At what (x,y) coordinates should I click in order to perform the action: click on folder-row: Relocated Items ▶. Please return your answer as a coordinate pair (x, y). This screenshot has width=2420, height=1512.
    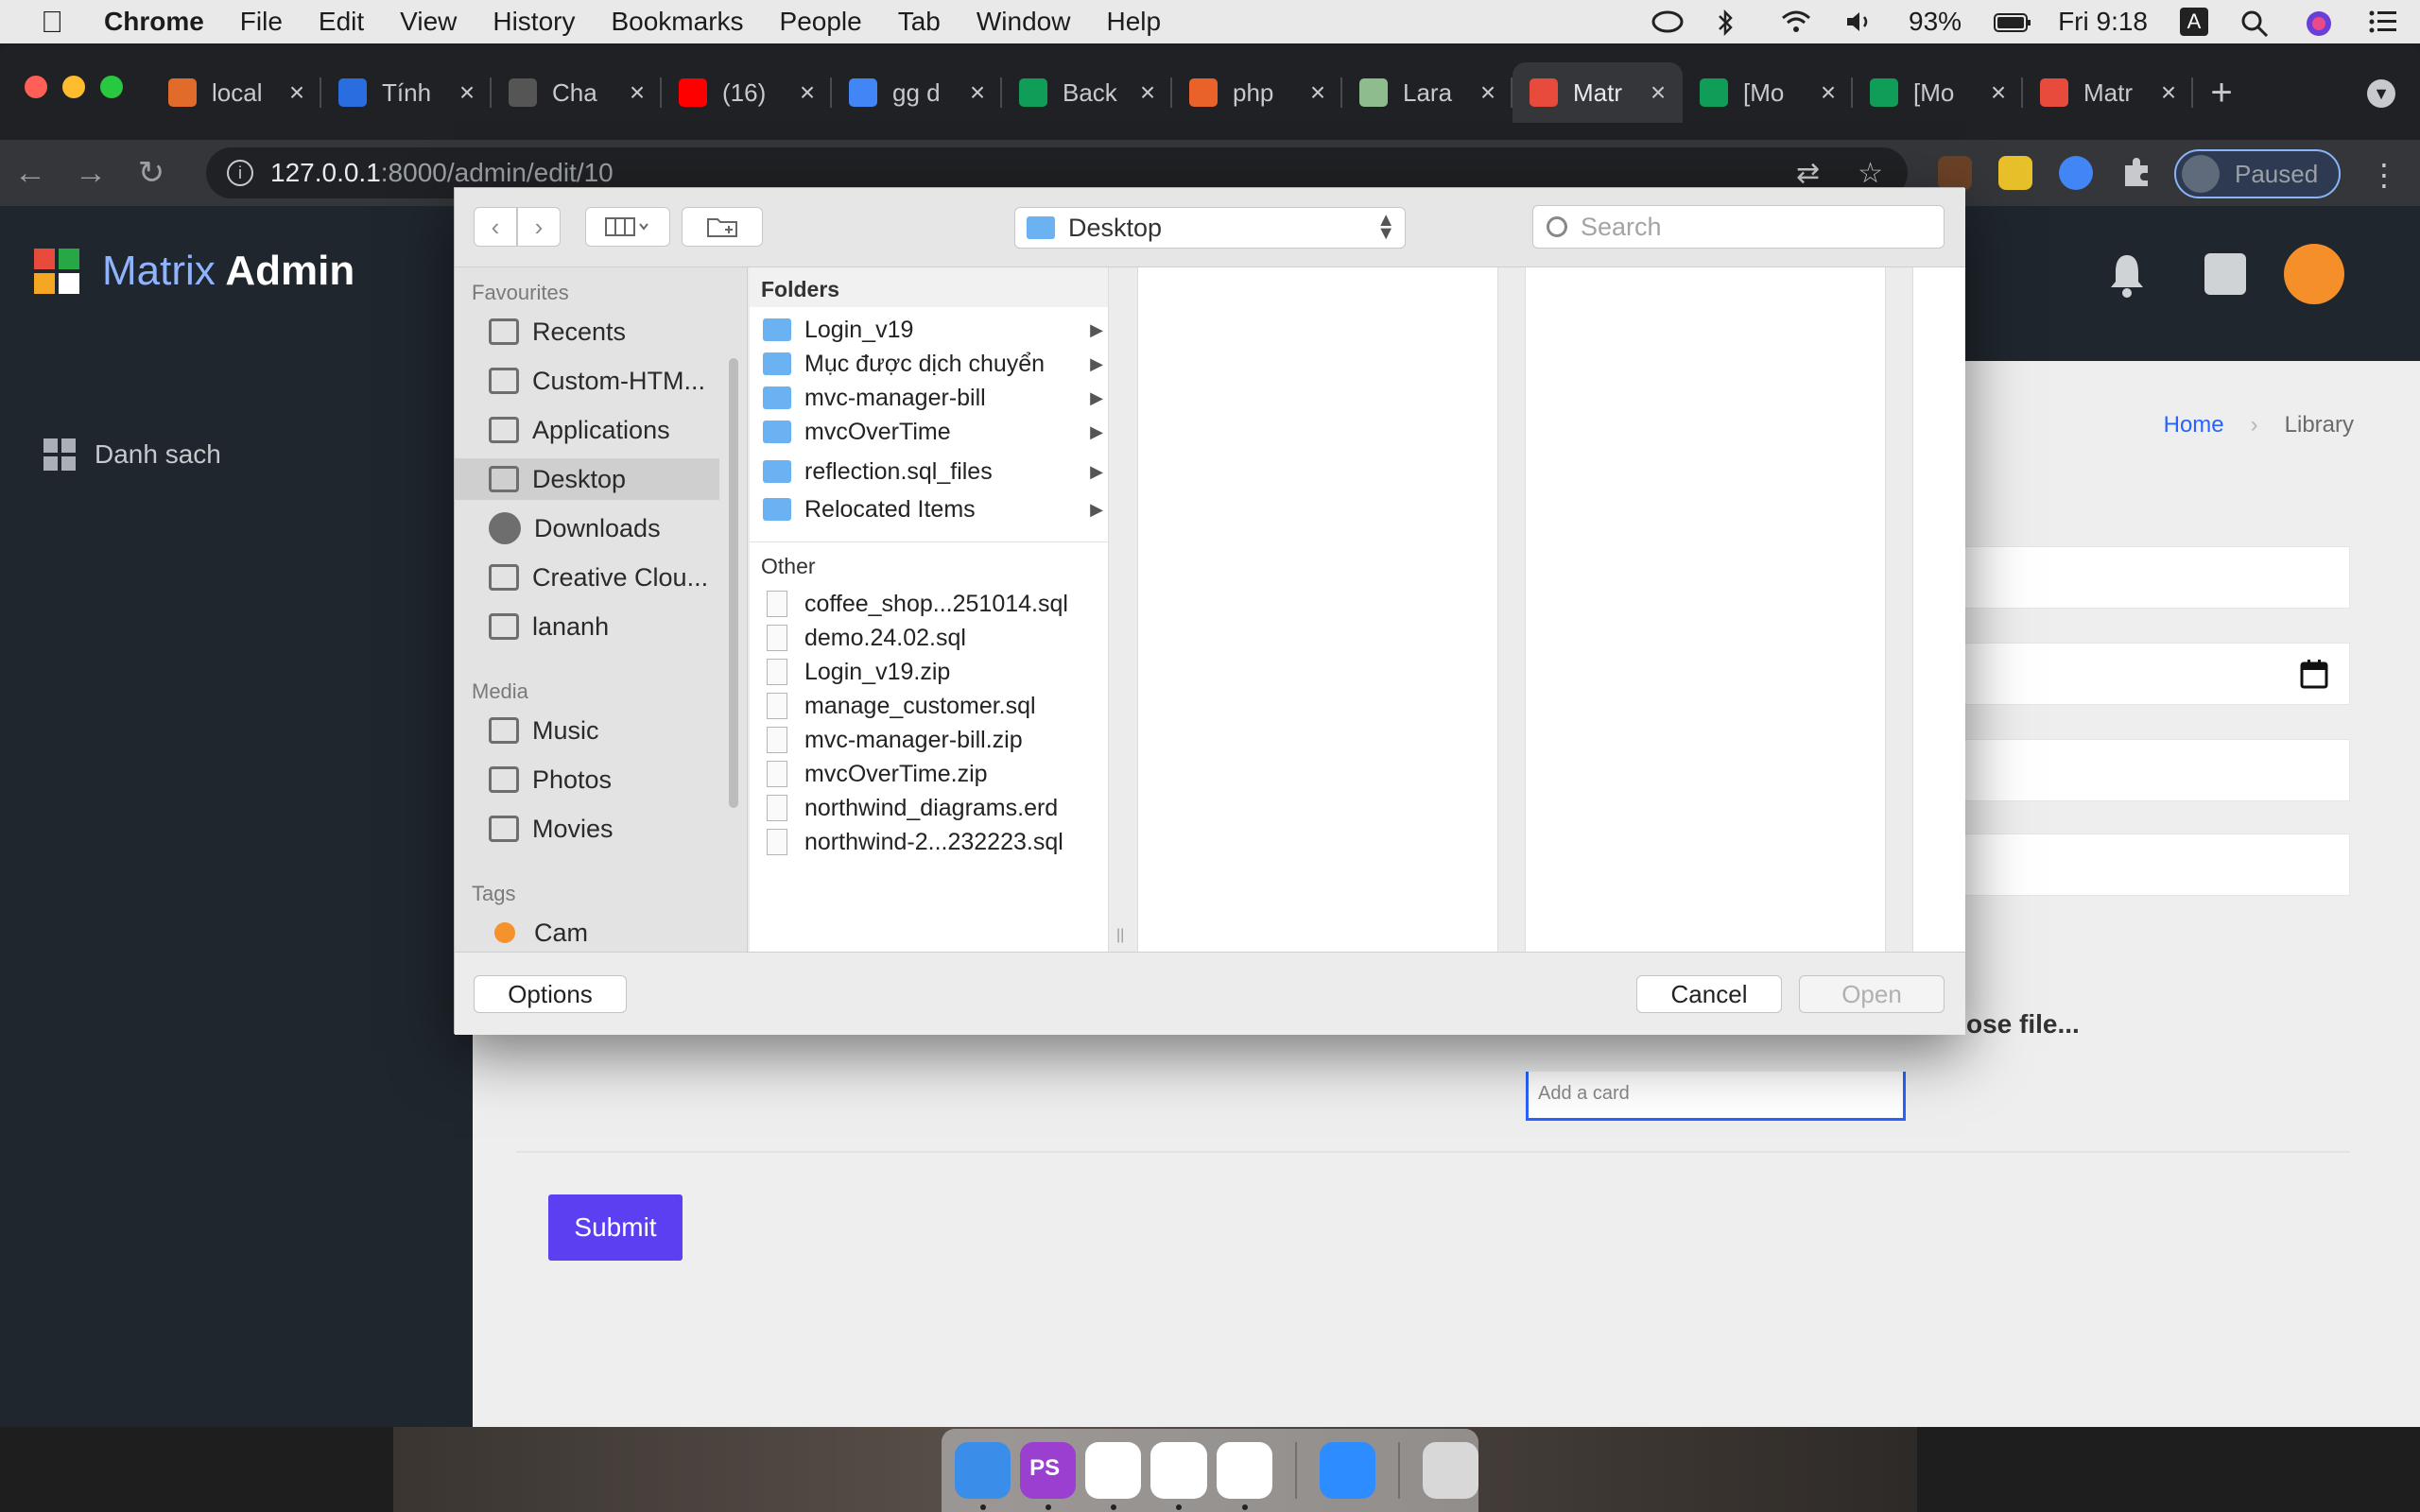
    Looking at the image, I should click on (929, 509).